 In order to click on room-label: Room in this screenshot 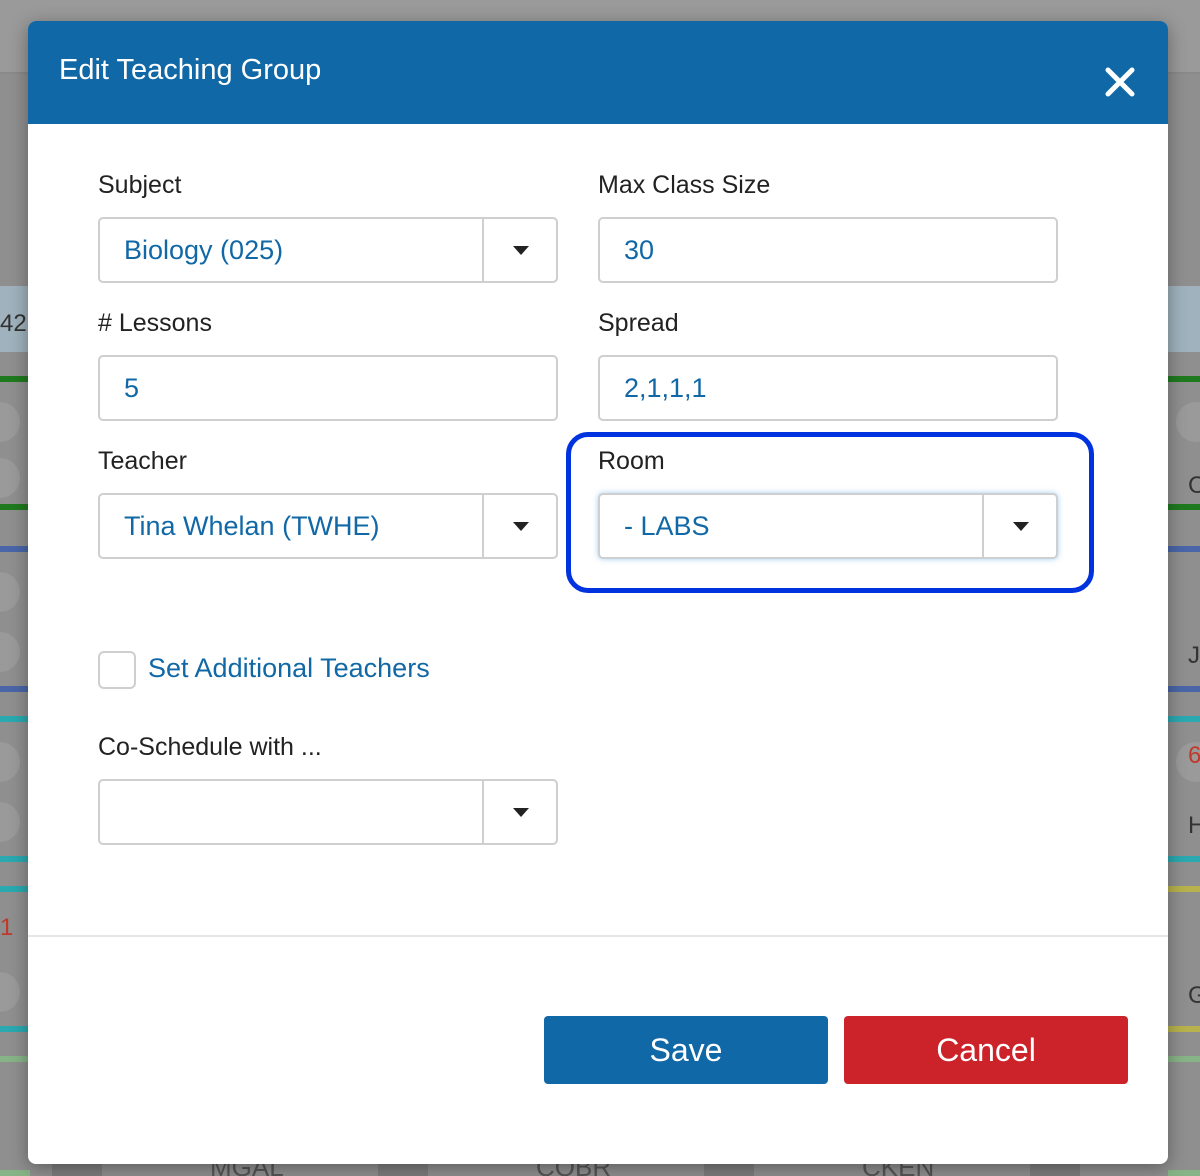, I will do `click(631, 461)`.